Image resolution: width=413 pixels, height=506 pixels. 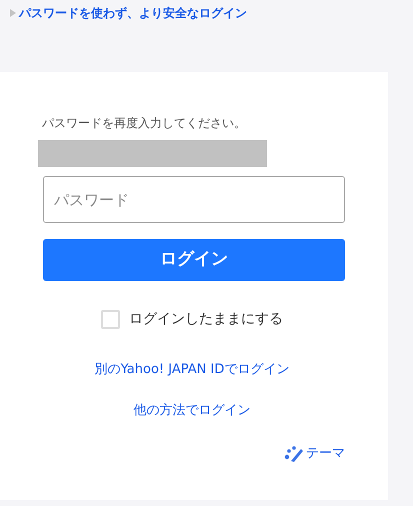 What do you see at coordinates (206, 319) in the screenshot?
I see `keep-logged-in-label: ログインしたままにする` at bounding box center [206, 319].